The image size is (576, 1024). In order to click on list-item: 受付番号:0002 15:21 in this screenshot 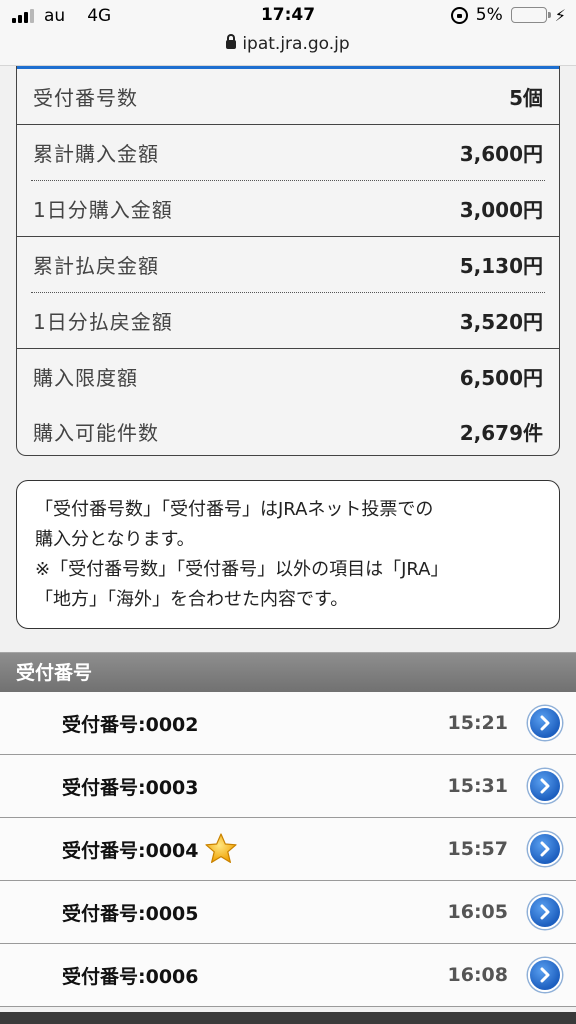, I will do `click(288, 723)`.